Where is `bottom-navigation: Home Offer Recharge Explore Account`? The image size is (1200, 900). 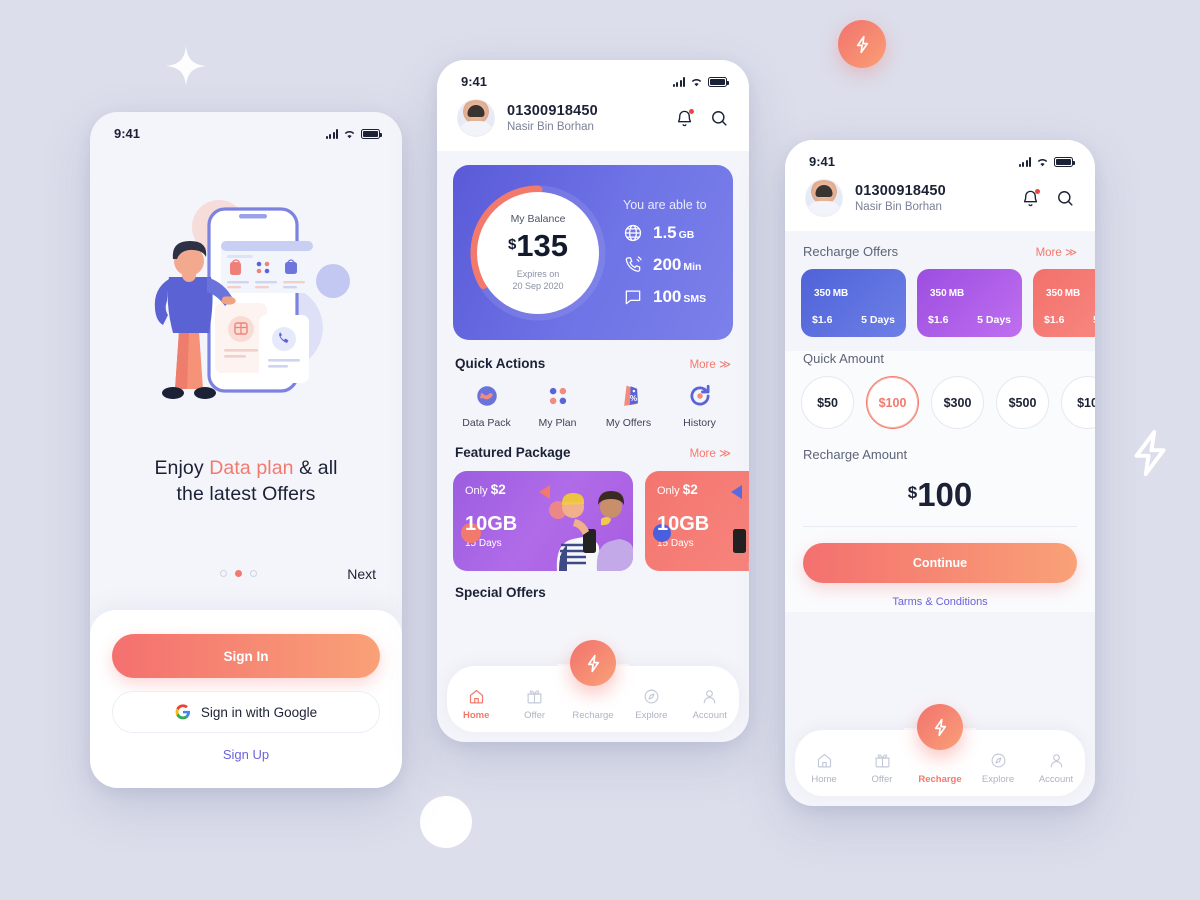 bottom-navigation: Home Offer Recharge Explore Account is located at coordinates (593, 691).